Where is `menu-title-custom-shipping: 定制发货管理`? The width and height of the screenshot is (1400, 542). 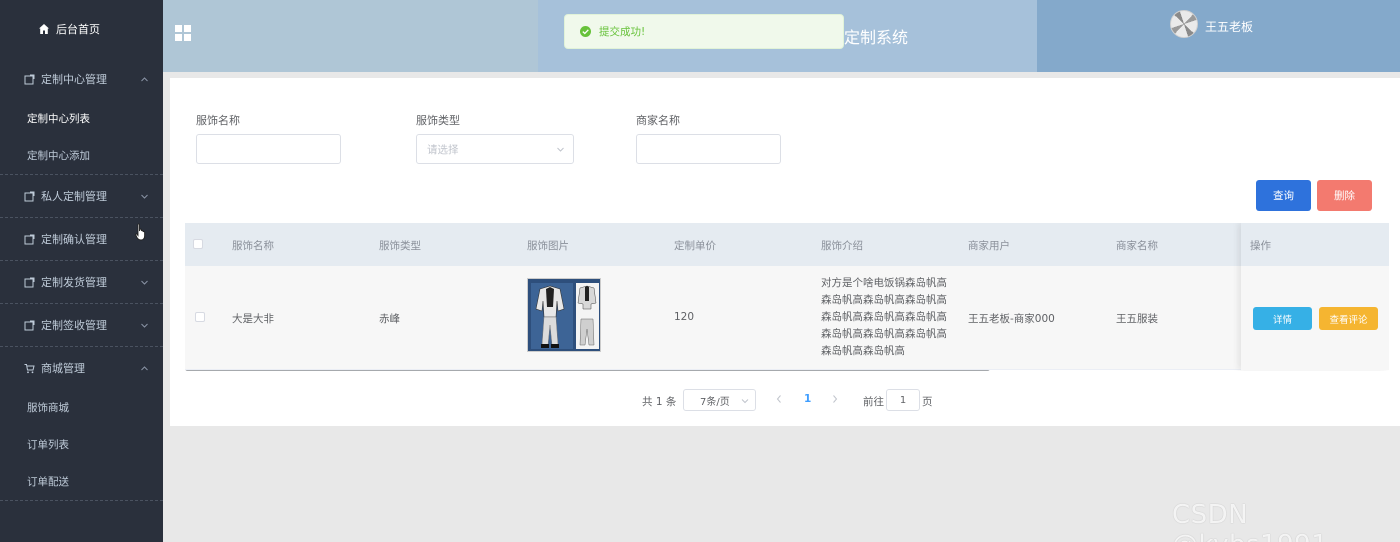 menu-title-custom-shipping: 定制发货管理 is located at coordinates (81, 282).